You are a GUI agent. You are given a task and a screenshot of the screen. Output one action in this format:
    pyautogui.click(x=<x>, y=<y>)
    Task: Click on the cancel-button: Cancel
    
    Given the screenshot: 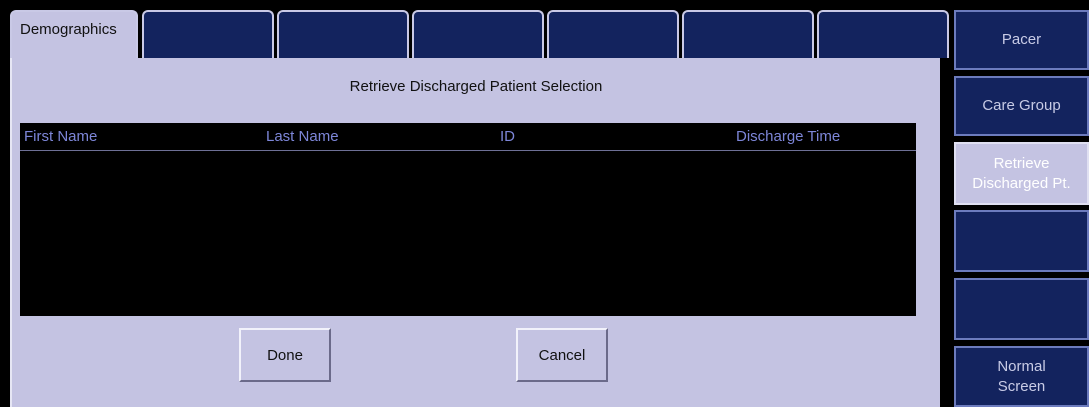 What is the action you would take?
    pyautogui.click(x=562, y=355)
    